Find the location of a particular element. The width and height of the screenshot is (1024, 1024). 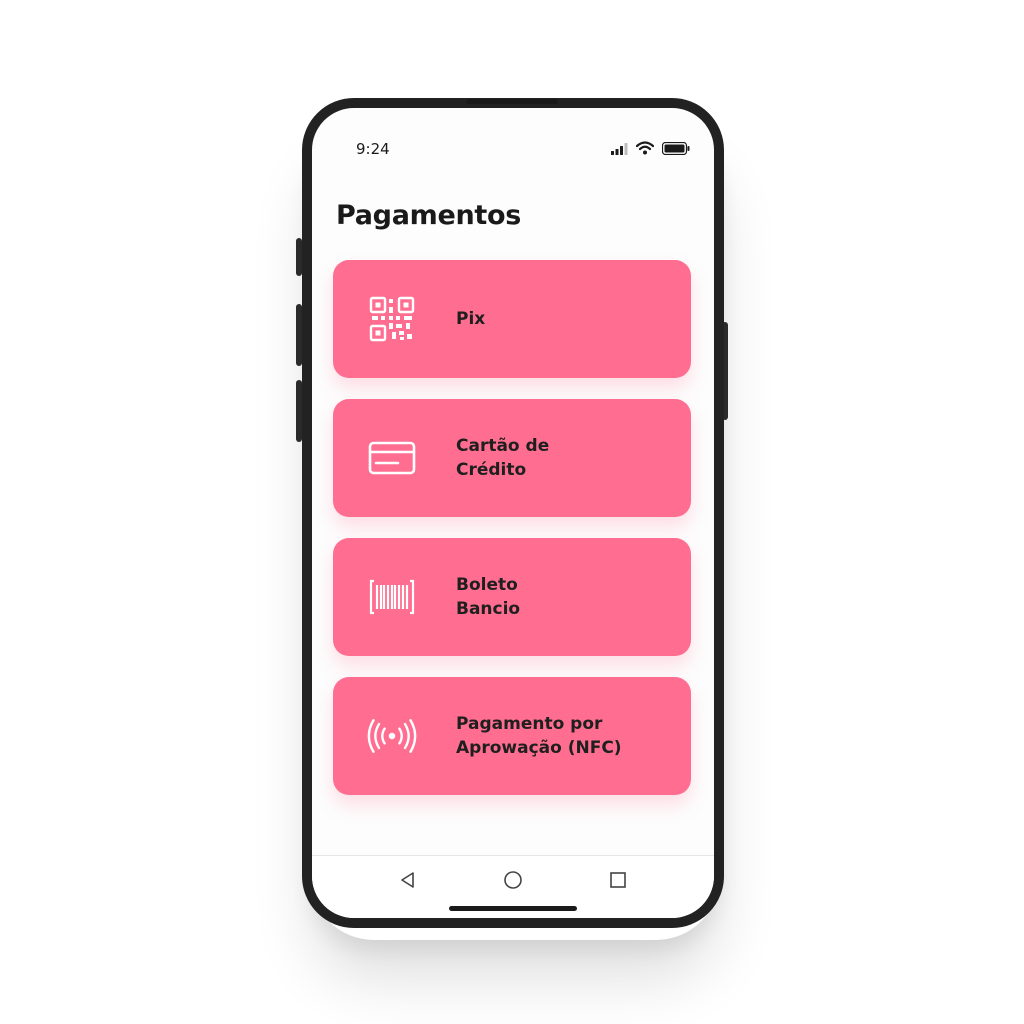

status-icons is located at coordinates (650, 149).